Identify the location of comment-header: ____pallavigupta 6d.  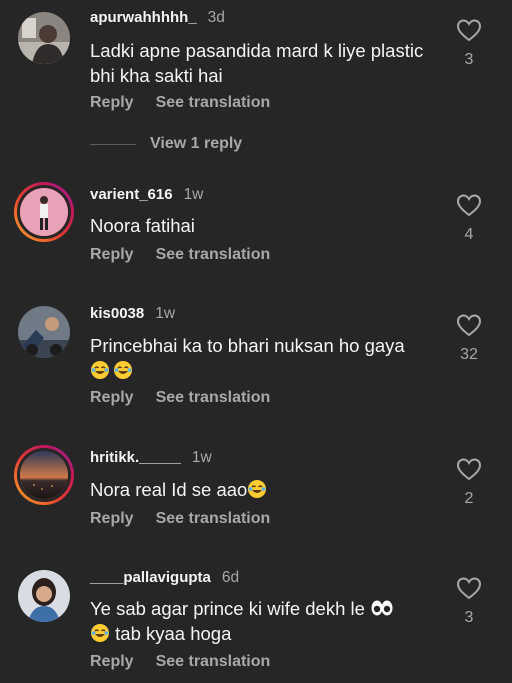
(164, 578).